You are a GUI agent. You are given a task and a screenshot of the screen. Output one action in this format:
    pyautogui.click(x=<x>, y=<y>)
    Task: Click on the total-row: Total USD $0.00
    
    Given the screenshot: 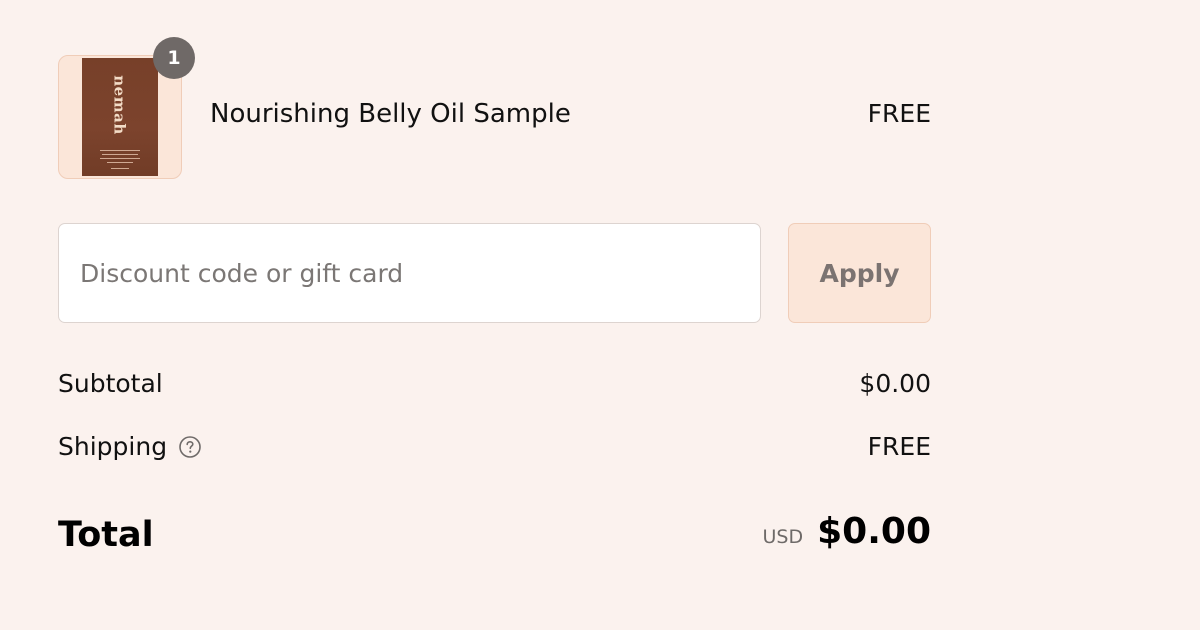 What is the action you would take?
    pyautogui.click(x=494, y=536)
    